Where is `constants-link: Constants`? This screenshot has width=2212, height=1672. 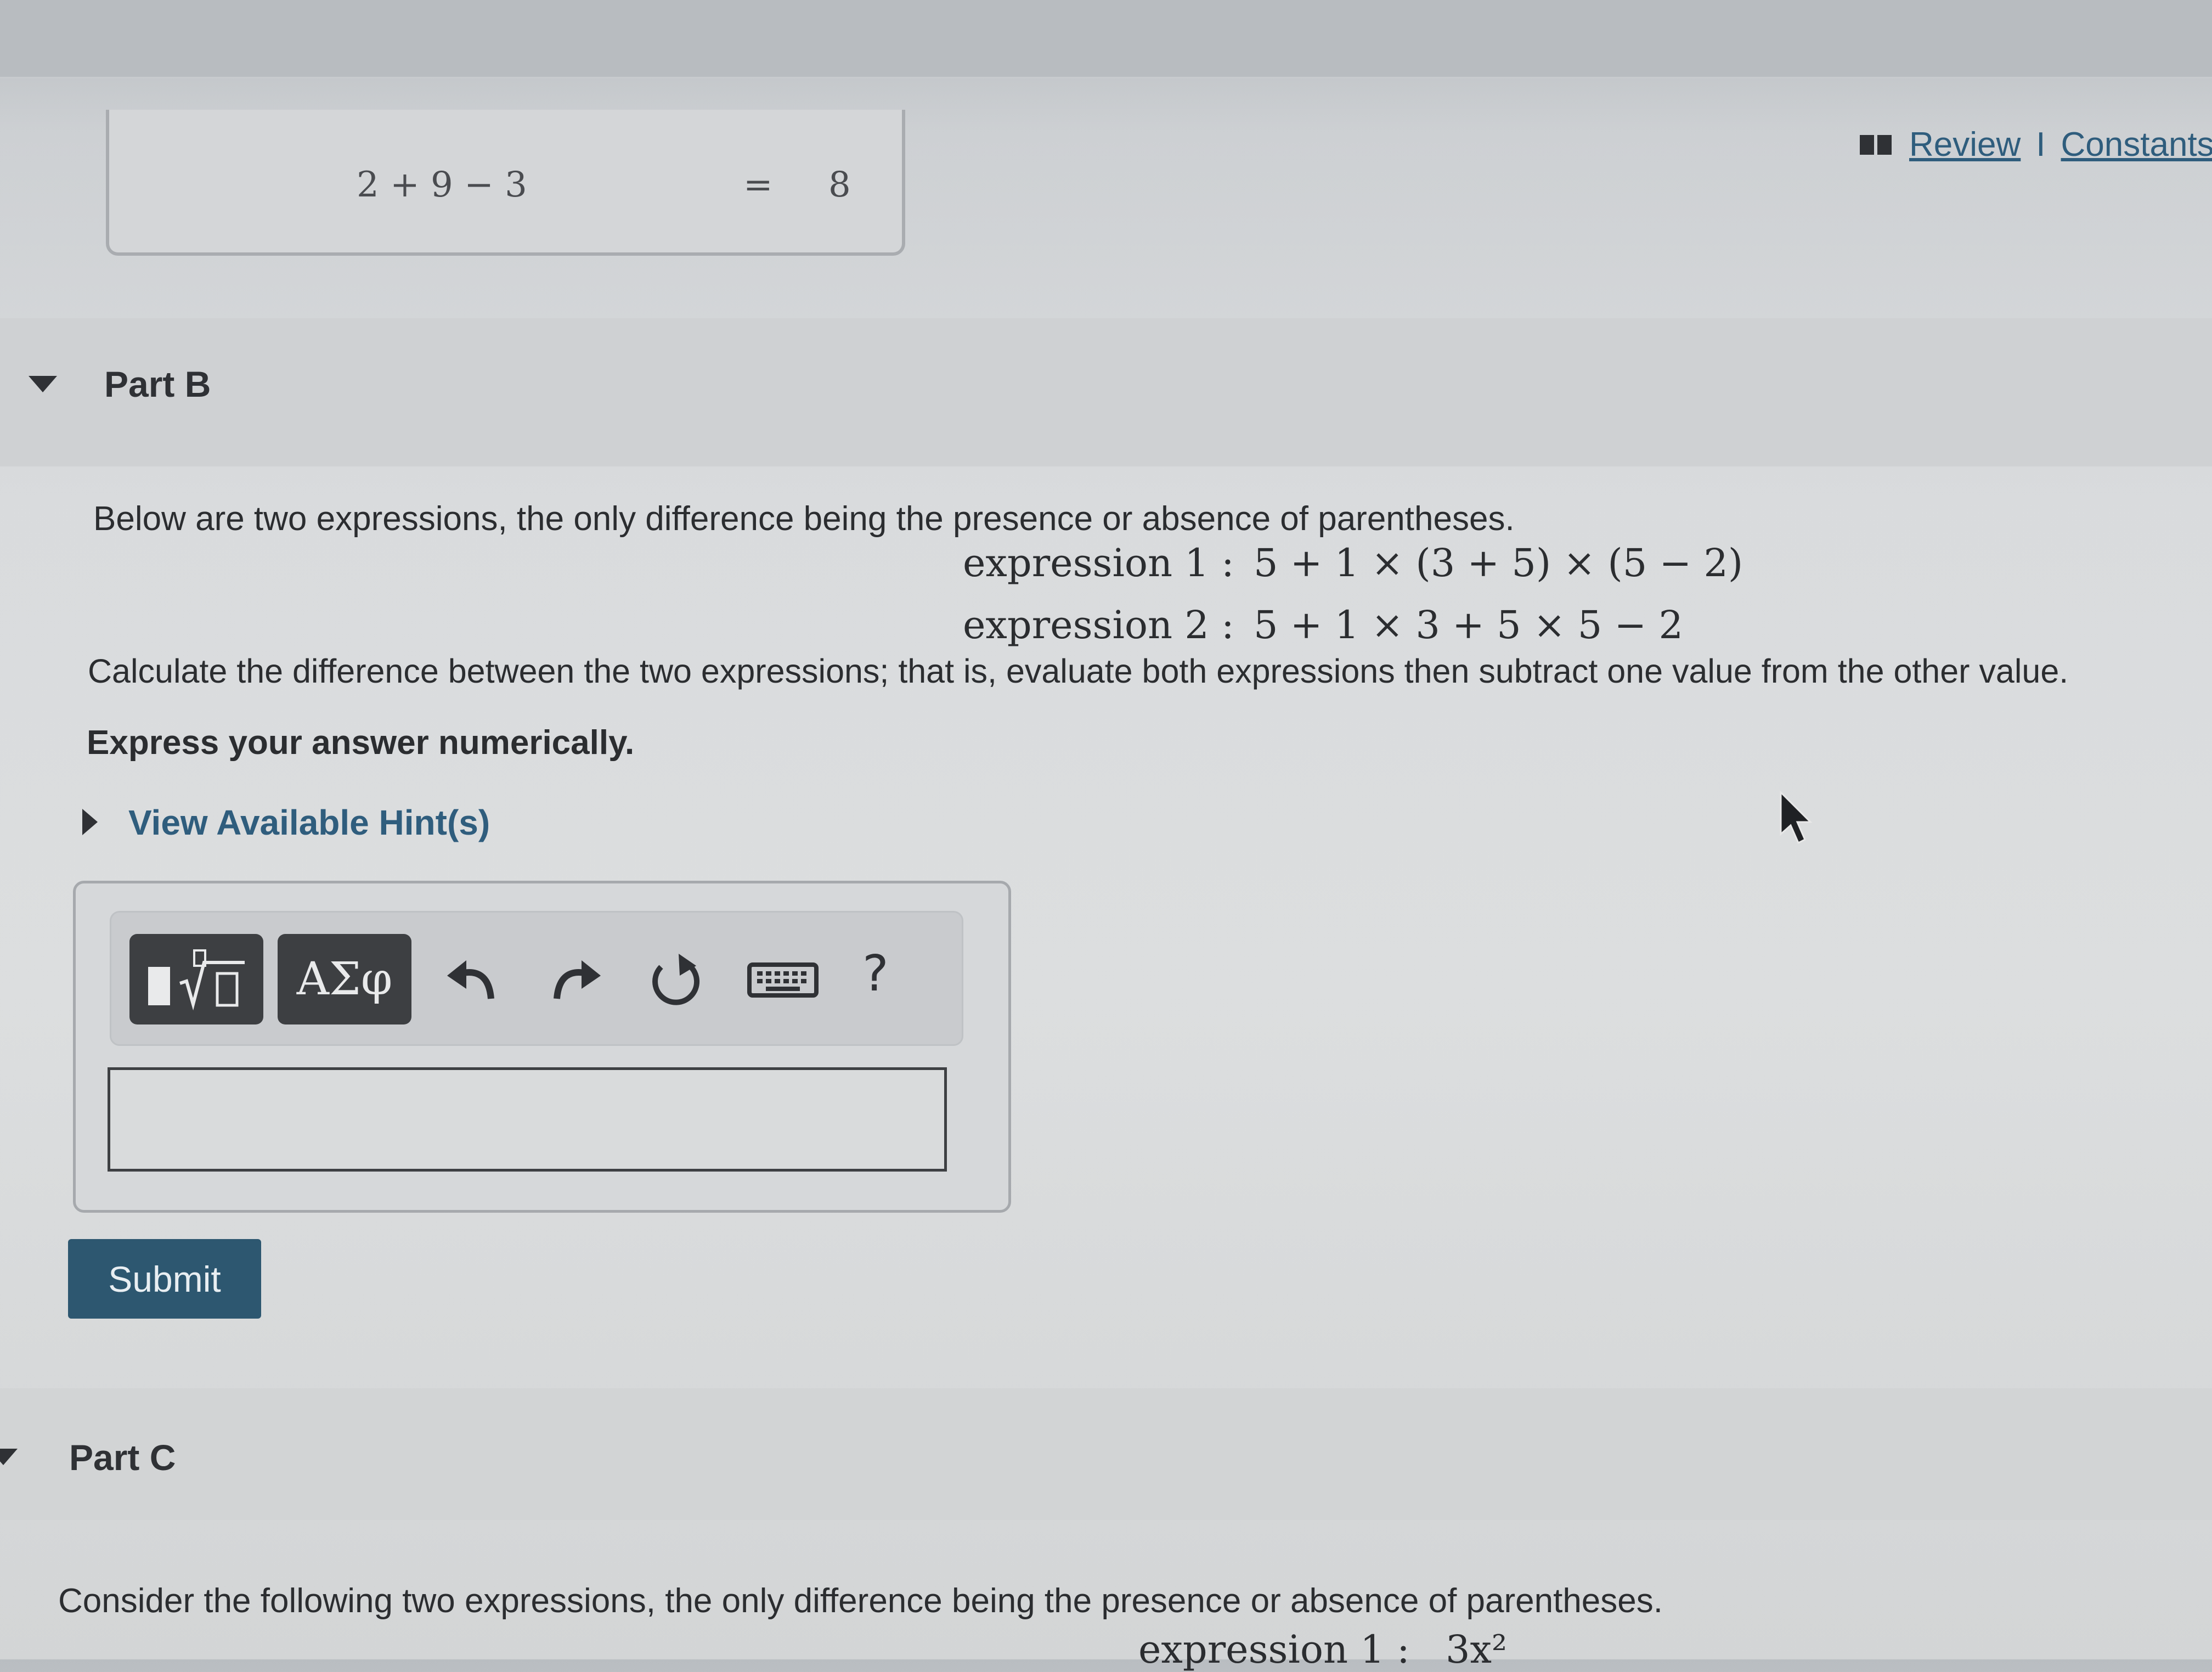 constants-link: Constants is located at coordinates (2136, 145).